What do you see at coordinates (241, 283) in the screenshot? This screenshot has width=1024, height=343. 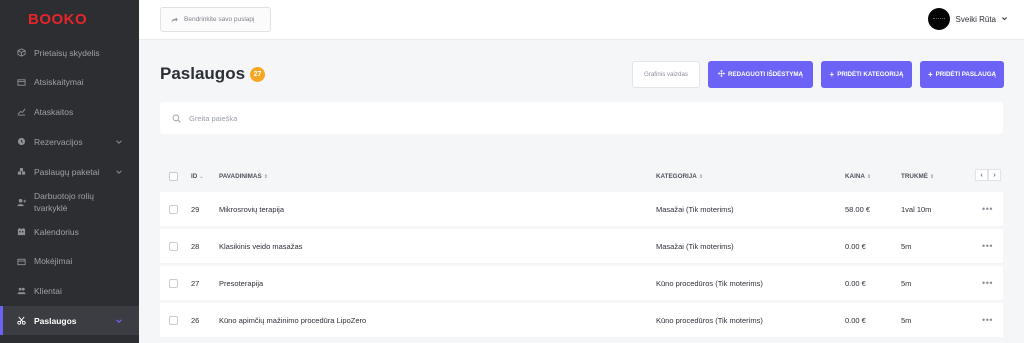 I see `row-name: Presoterapija` at bounding box center [241, 283].